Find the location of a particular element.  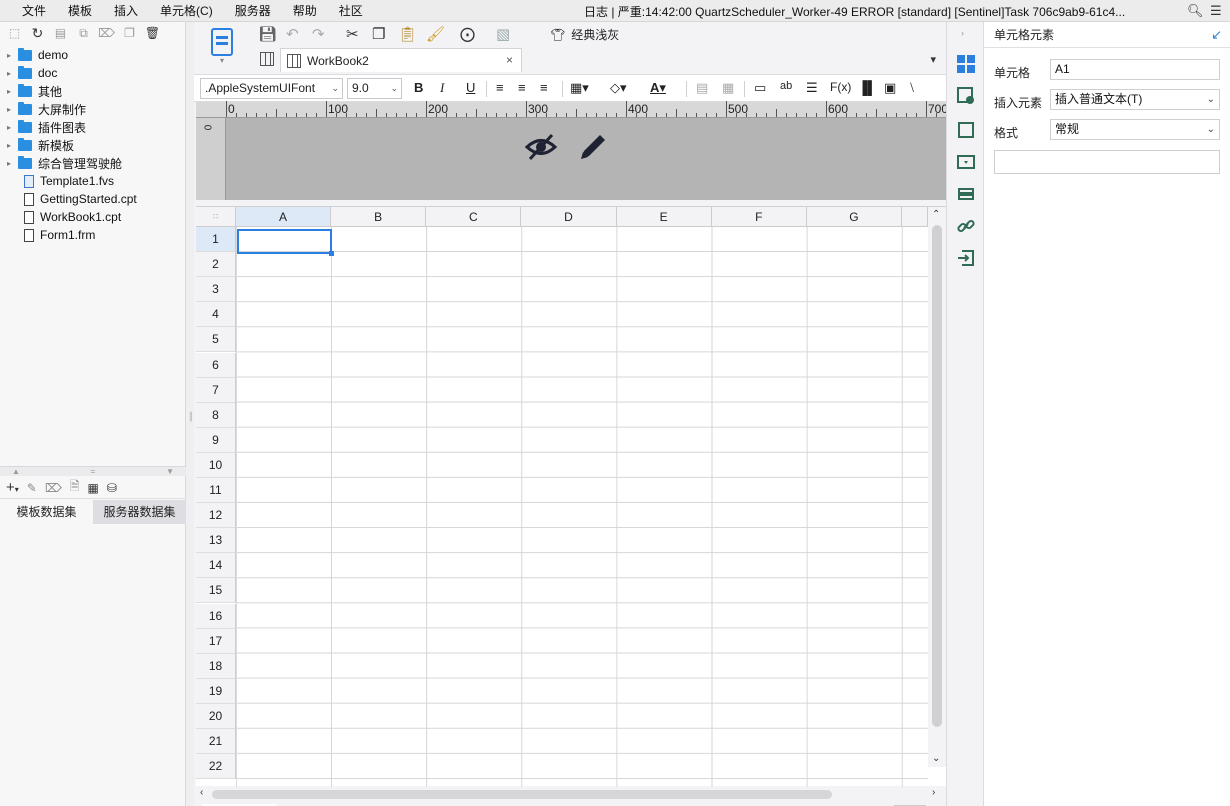

trash-icon: 🗑︎ is located at coordinates (152, 33).